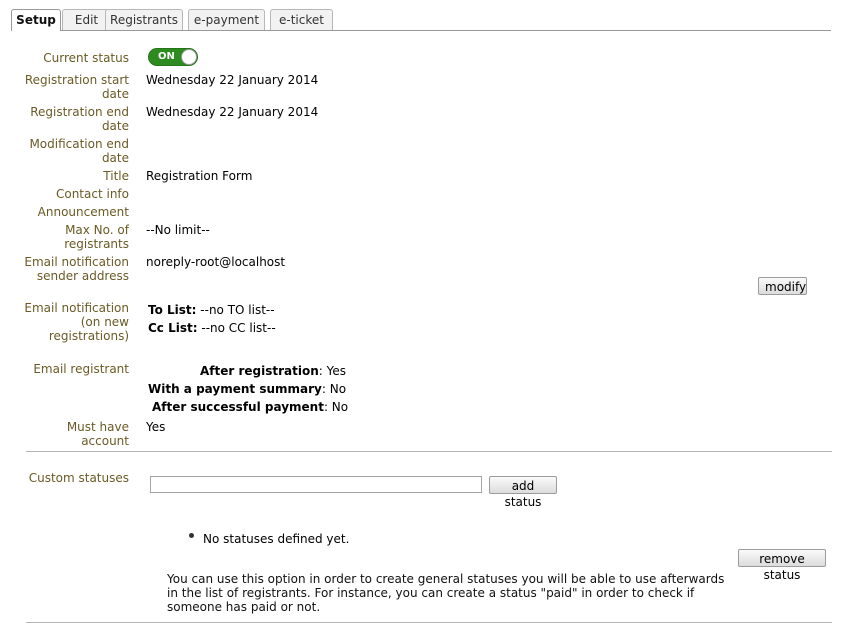 The width and height of the screenshot is (845, 630). What do you see at coordinates (429, 622) in the screenshot?
I see `bottom-divider` at bounding box center [429, 622].